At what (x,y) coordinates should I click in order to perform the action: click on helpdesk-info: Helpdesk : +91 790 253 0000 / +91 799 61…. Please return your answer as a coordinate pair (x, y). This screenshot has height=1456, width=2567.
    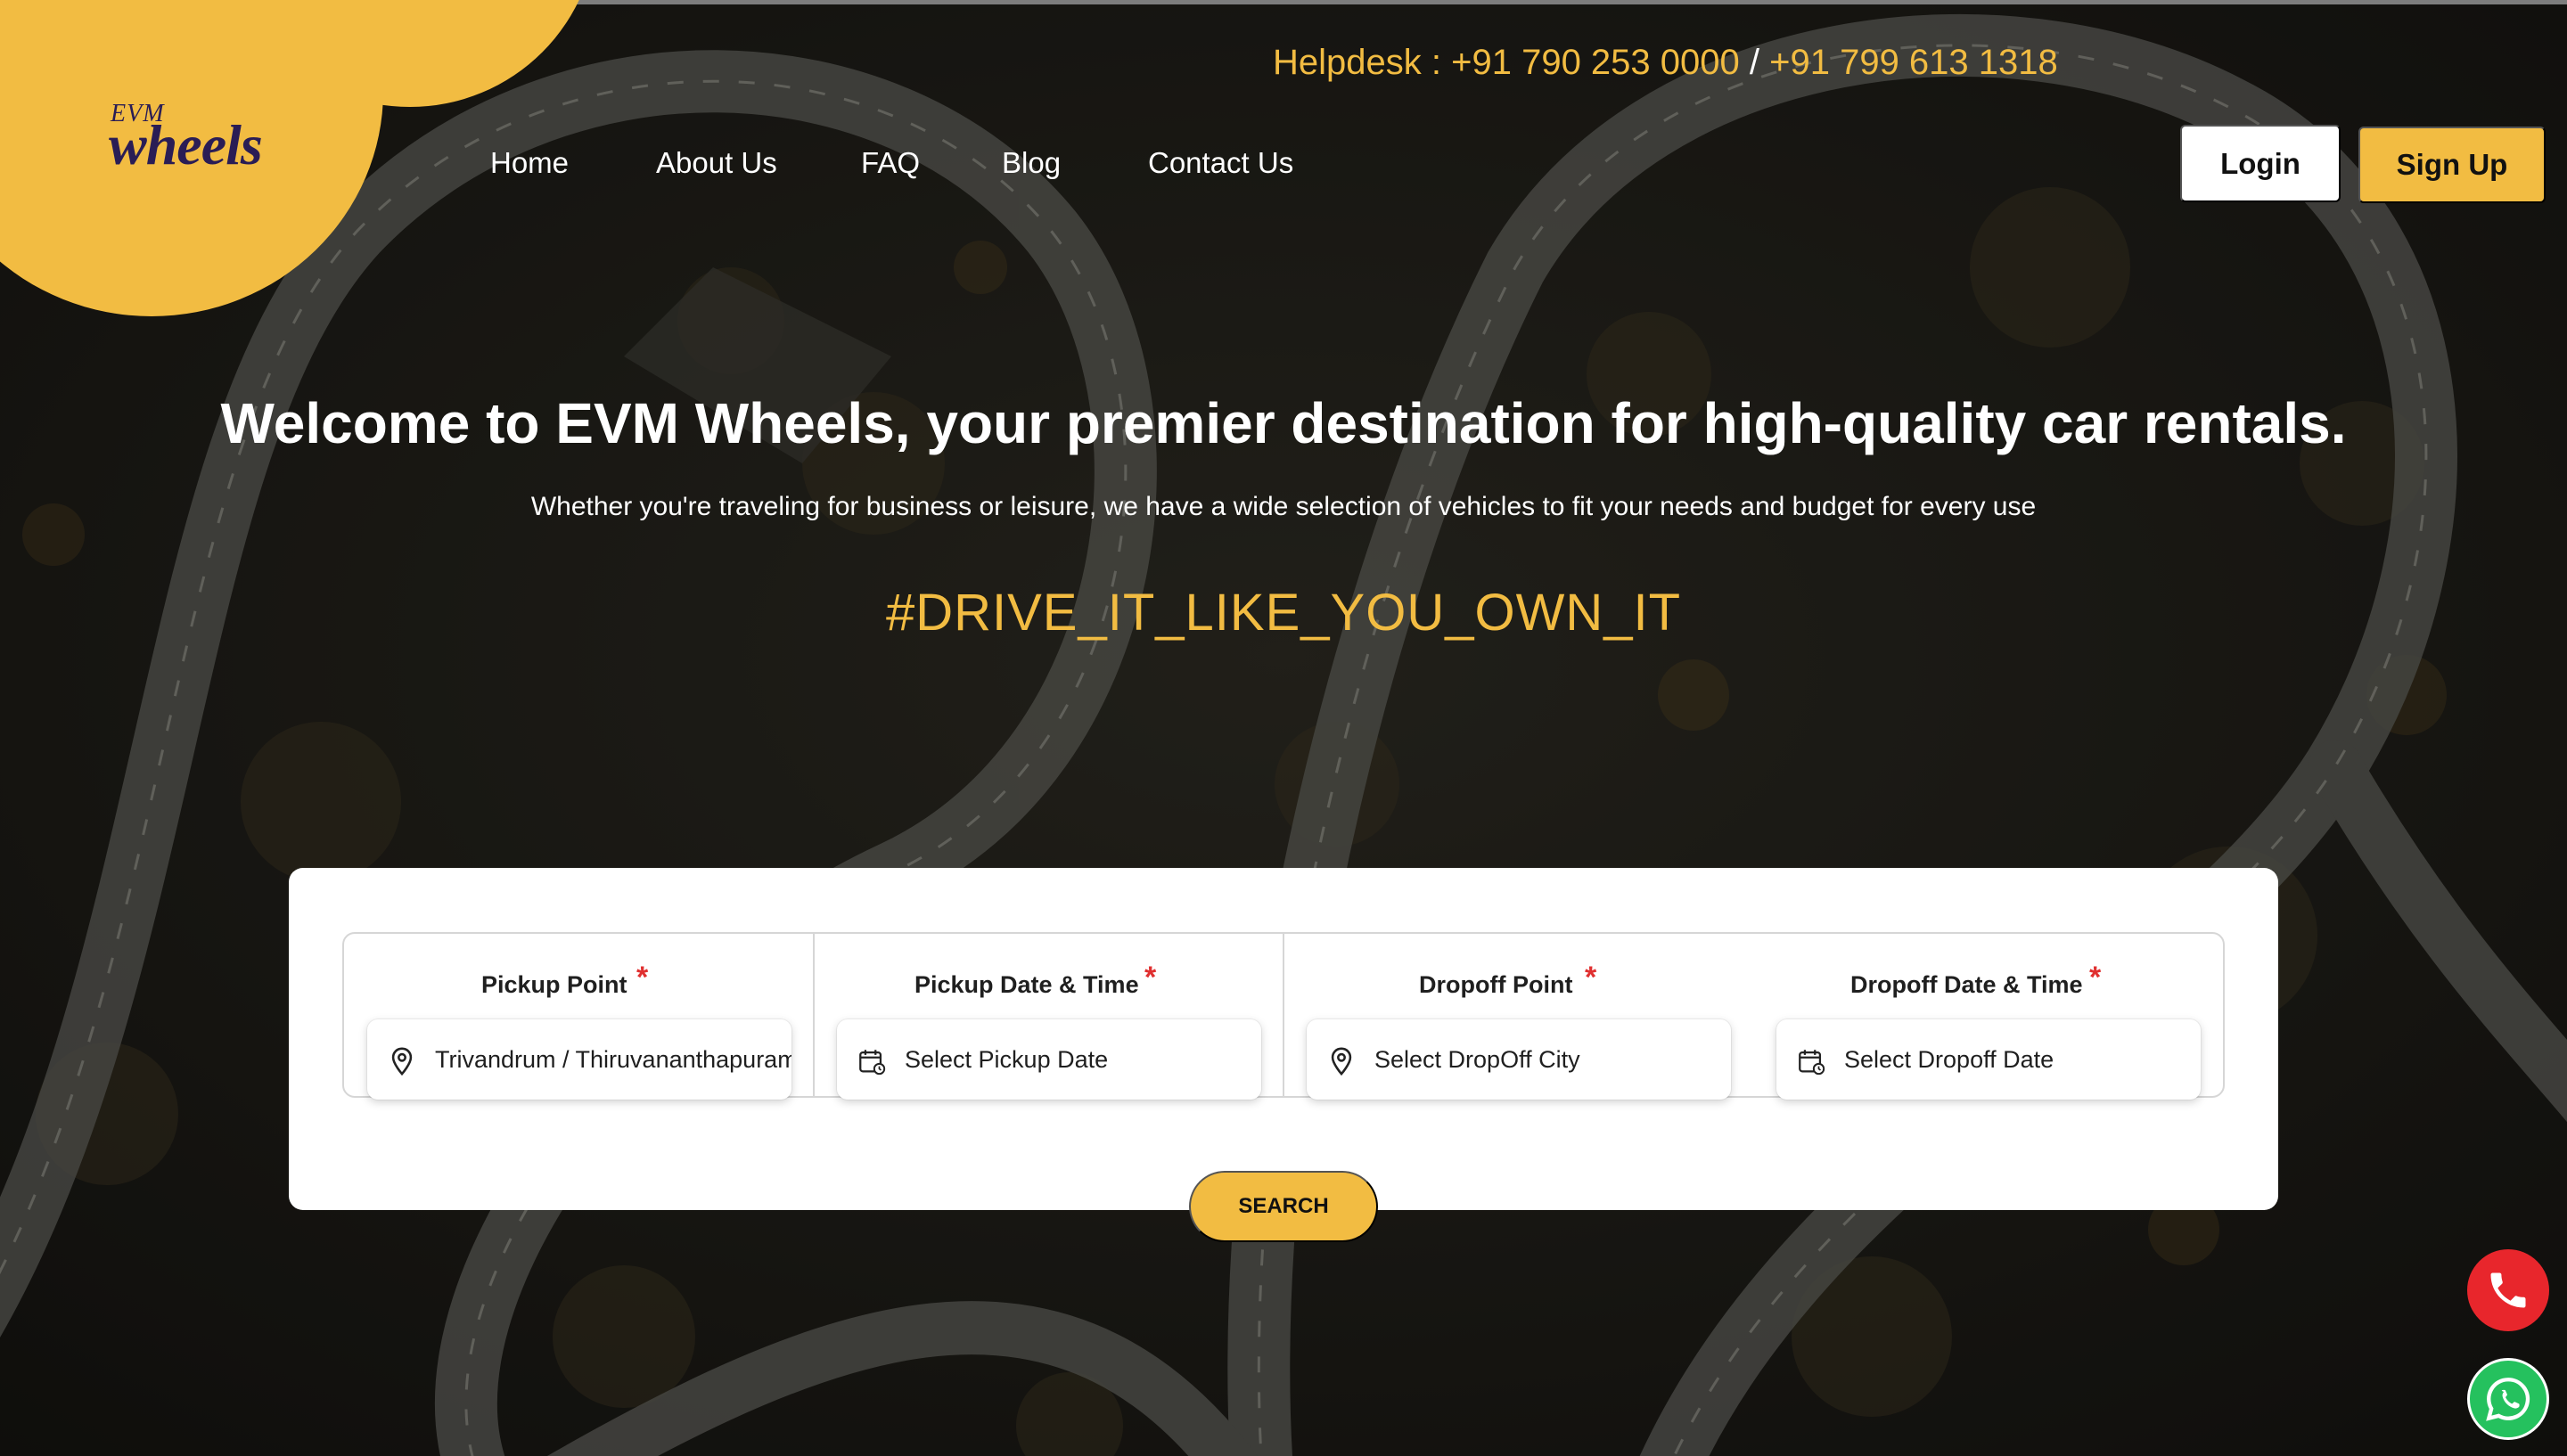
    Looking at the image, I should click on (1665, 63).